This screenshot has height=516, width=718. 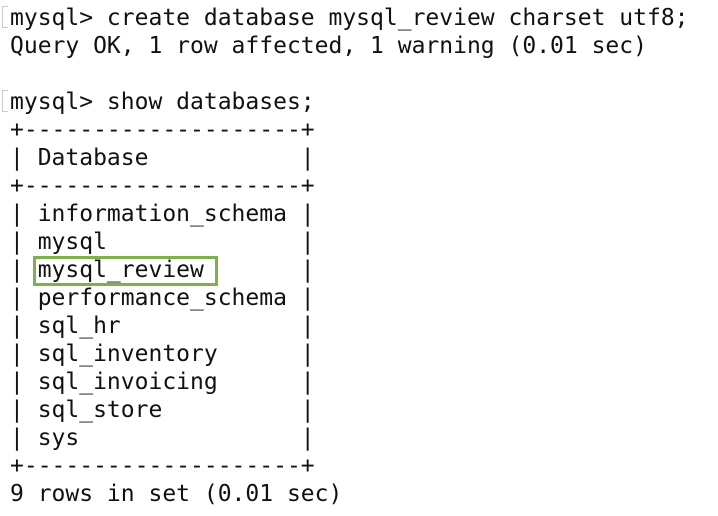 What do you see at coordinates (162, 242) in the screenshot?
I see `table-row: | mysql |` at bounding box center [162, 242].